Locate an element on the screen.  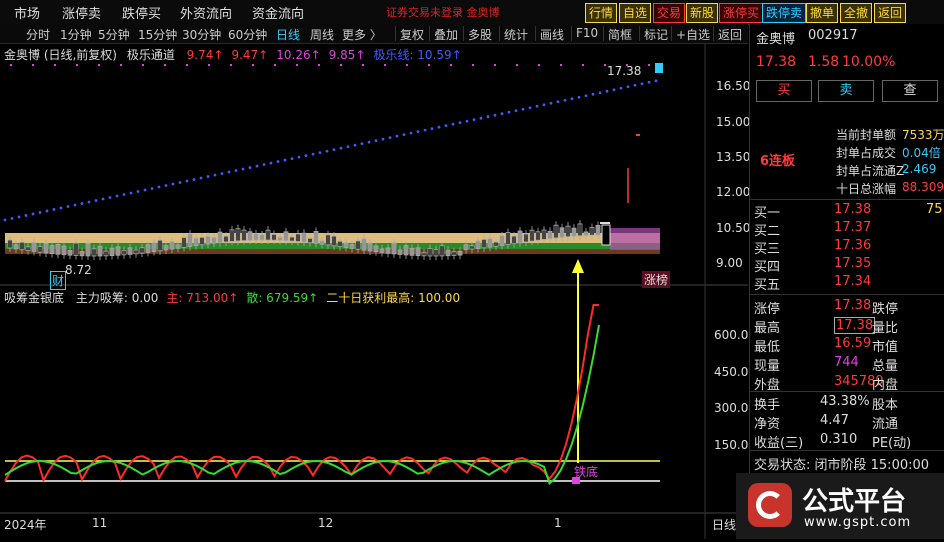
period-5: 60分钟 is located at coordinates (247, 34).